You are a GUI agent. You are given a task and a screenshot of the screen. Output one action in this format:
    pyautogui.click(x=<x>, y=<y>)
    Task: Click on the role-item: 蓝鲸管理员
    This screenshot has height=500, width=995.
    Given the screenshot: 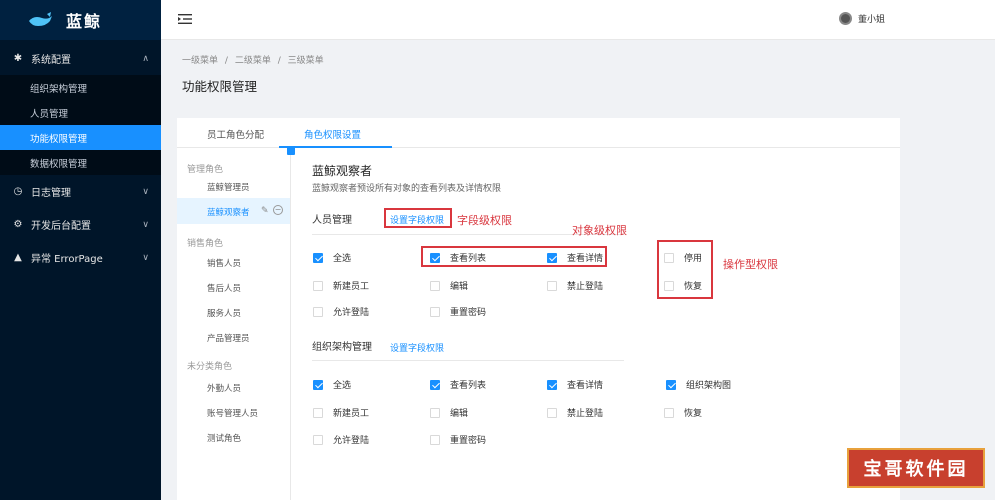 What is the action you would take?
    pyautogui.click(x=228, y=187)
    